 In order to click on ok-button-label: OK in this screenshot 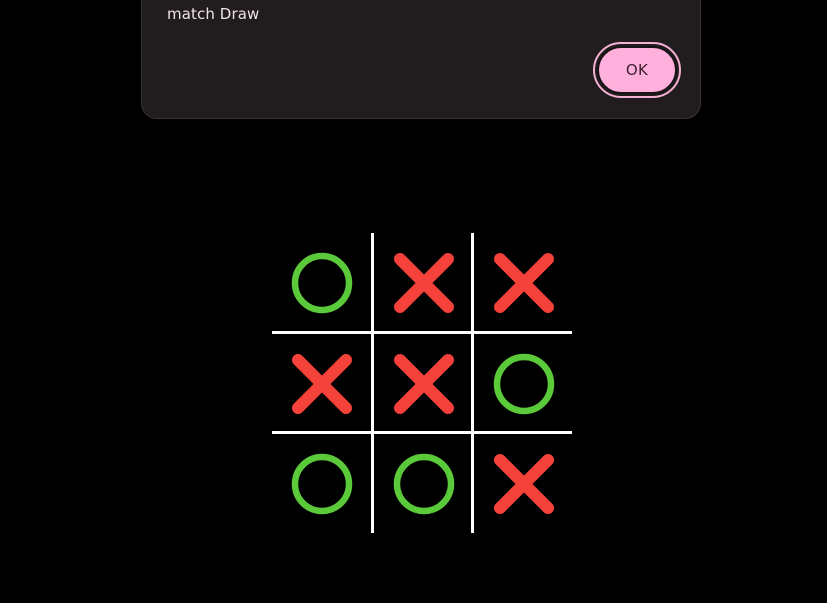, I will do `click(637, 70)`.